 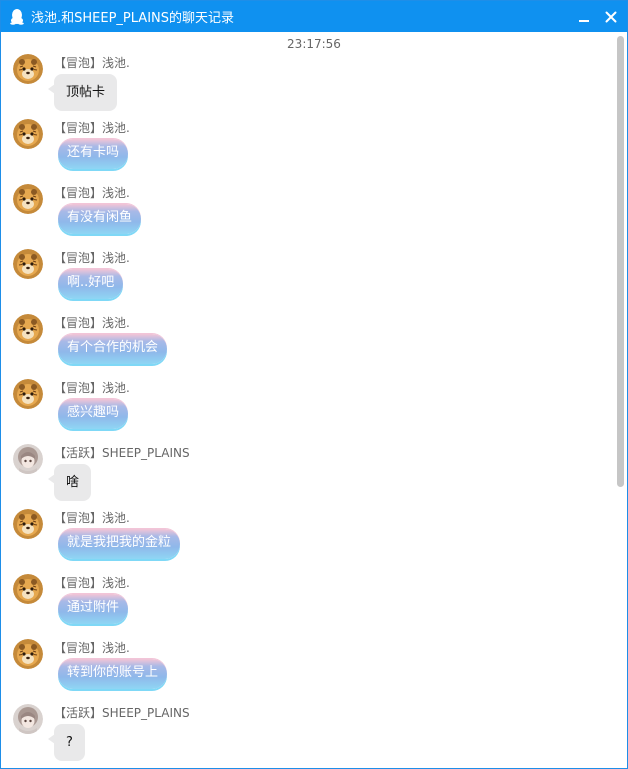 What do you see at coordinates (307, 345) in the screenshot?
I see `message-row: 【冒泡】浅池. 有个合作的机会` at bounding box center [307, 345].